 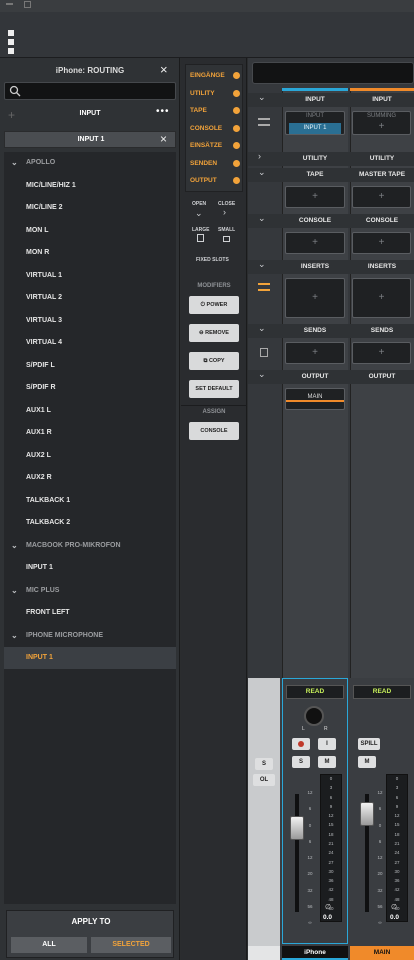 What do you see at coordinates (367, 814) in the screenshot?
I see `main-fader` at bounding box center [367, 814].